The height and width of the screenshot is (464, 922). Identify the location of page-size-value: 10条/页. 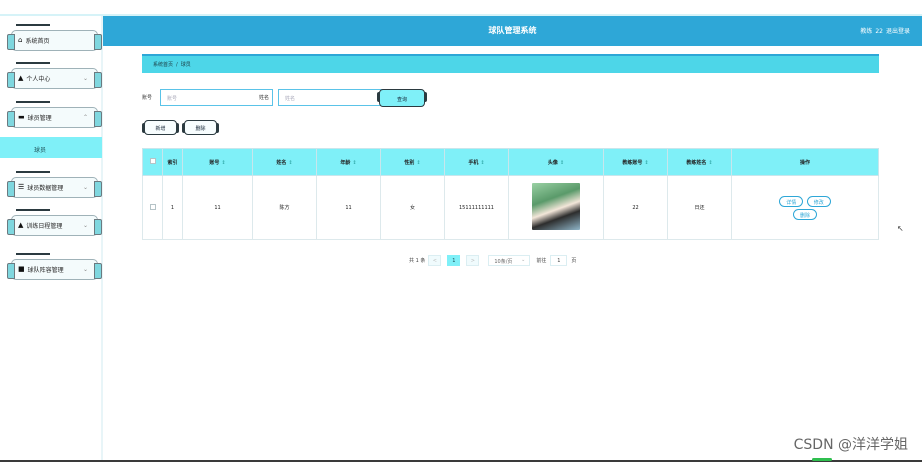
(503, 261).